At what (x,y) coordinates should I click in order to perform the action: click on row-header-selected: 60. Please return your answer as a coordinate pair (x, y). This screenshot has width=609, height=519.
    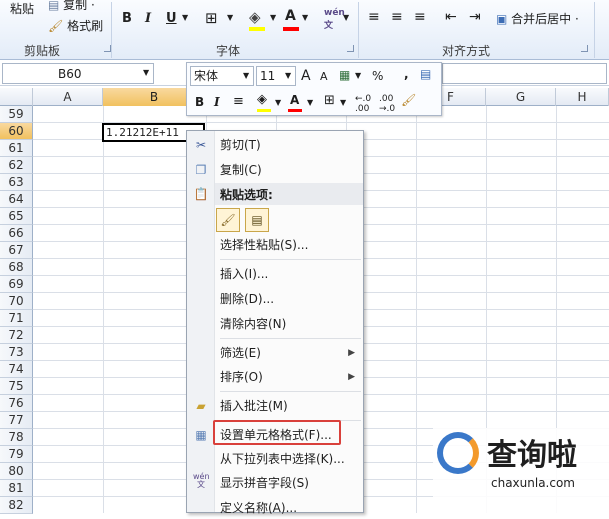
    Looking at the image, I should click on (16, 131).